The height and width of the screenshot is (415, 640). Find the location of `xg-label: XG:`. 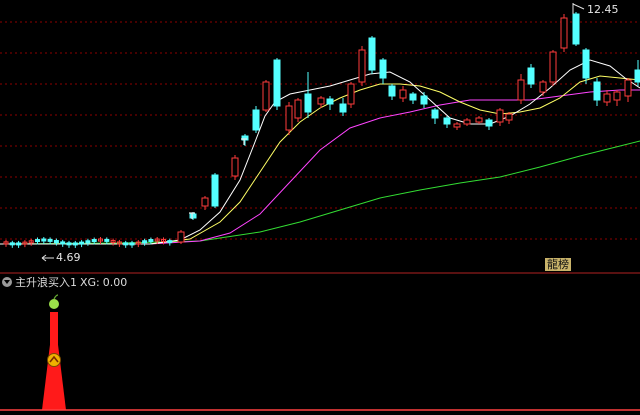

xg-label: XG: is located at coordinates (90, 282).